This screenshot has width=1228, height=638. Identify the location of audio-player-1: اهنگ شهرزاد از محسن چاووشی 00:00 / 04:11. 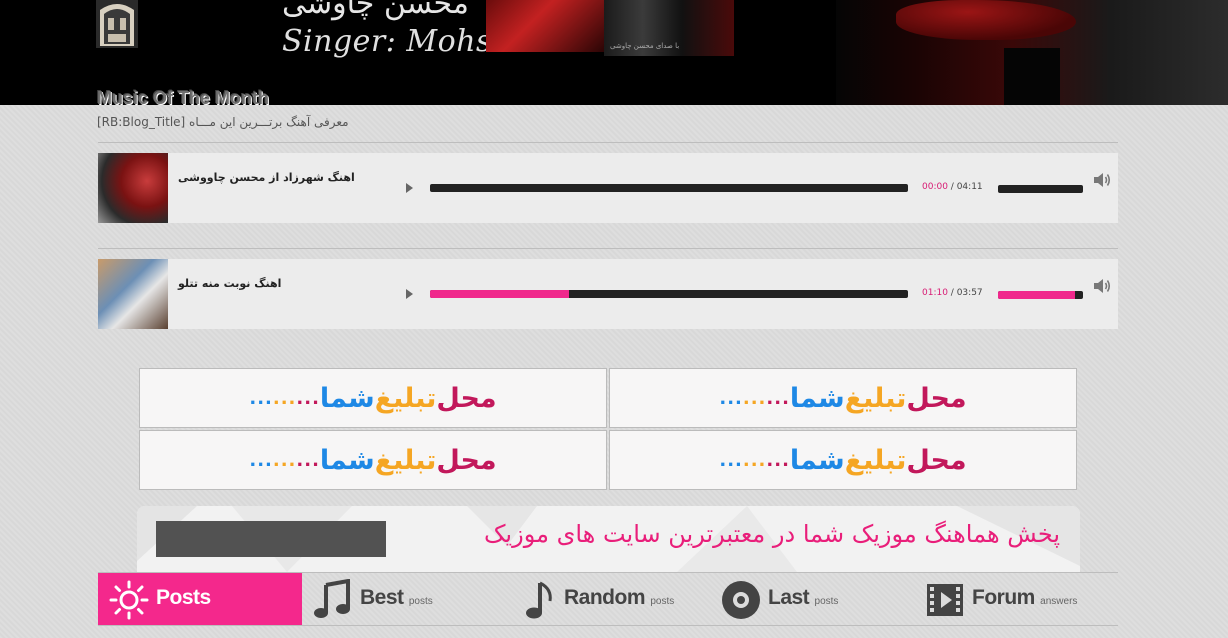
(608, 188).